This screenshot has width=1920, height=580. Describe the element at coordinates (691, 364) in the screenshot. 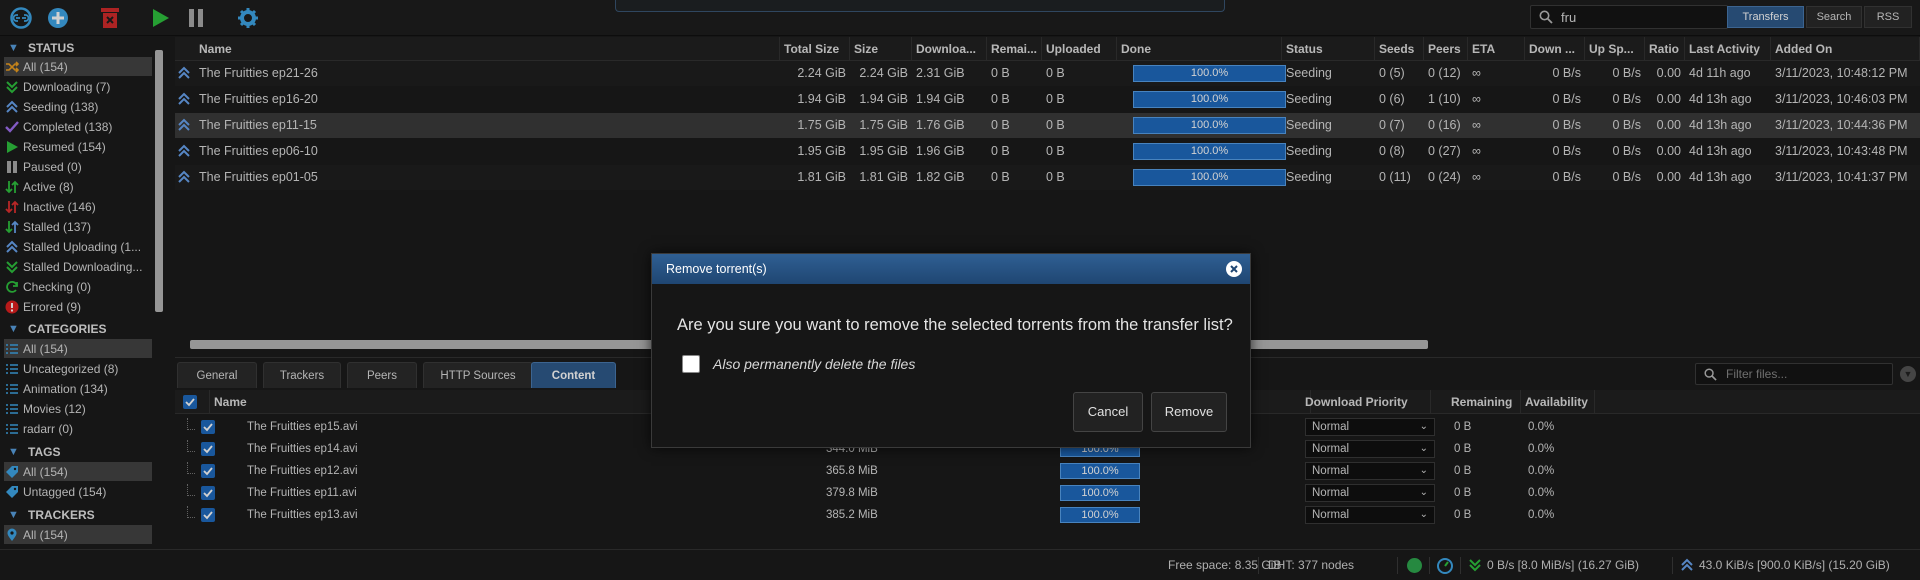

I see `delete-files-checkbox` at that location.